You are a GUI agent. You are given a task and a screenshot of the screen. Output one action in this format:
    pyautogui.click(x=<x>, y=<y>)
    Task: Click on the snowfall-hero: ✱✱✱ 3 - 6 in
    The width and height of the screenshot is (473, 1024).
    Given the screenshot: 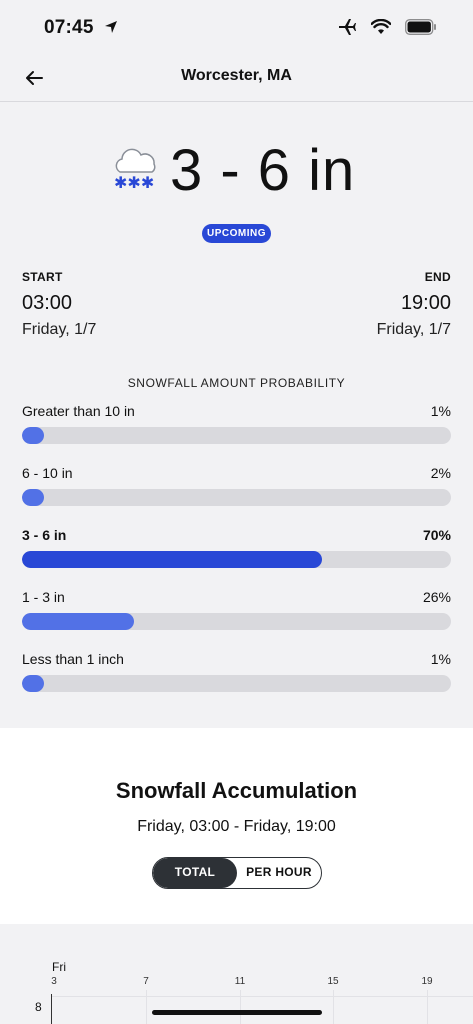 What is the action you would take?
    pyautogui.click(x=236, y=171)
    